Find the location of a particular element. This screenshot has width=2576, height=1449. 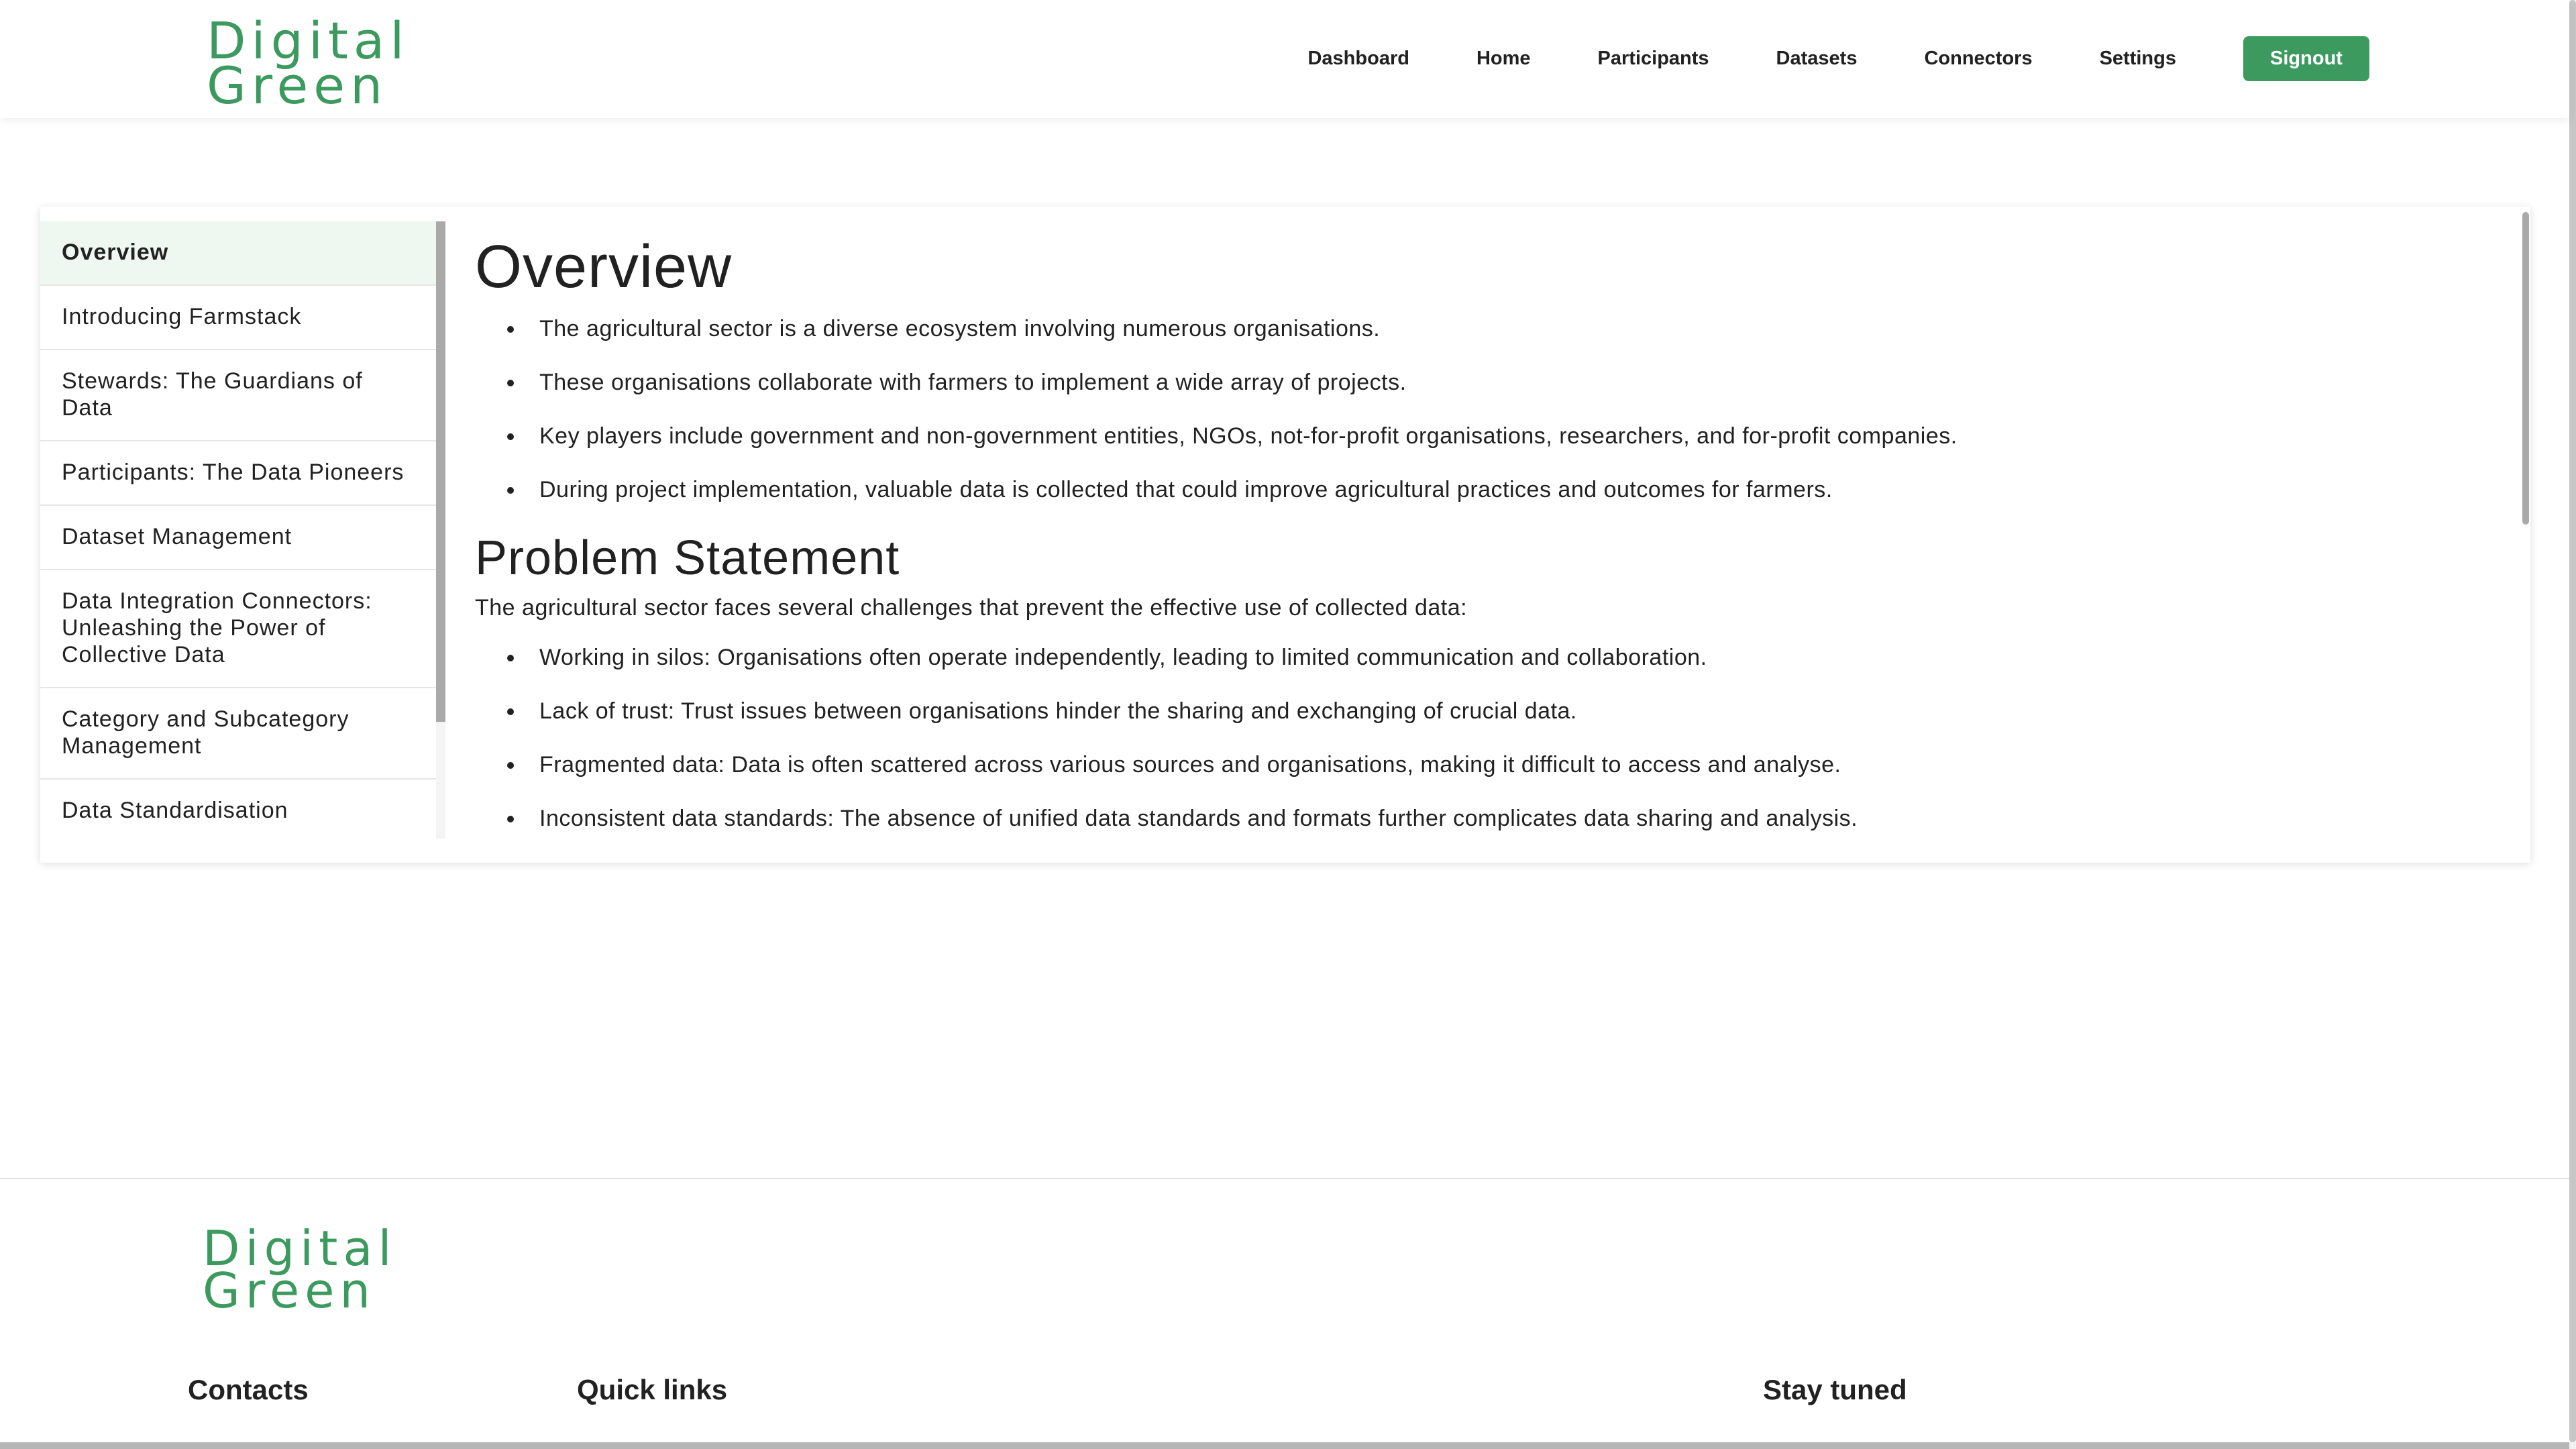

sidebar-item-category-management: Category and Subcategory Management is located at coordinates (238, 734).